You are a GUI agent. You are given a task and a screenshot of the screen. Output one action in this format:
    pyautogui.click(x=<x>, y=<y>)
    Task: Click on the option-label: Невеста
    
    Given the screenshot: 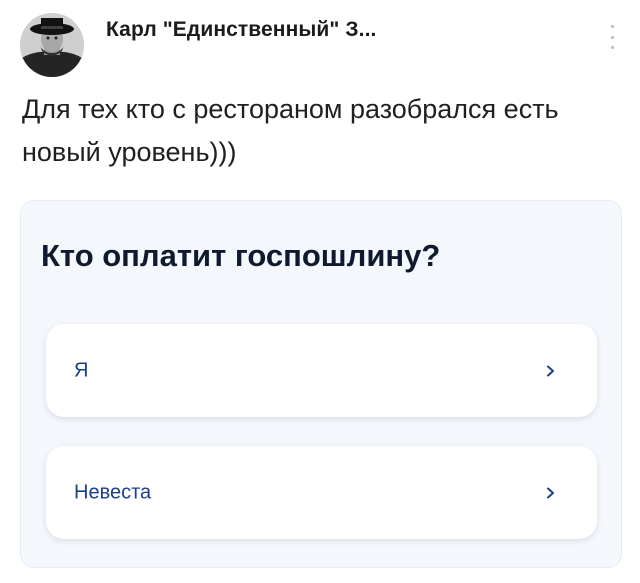 What is the action you would take?
    pyautogui.click(x=113, y=492)
    